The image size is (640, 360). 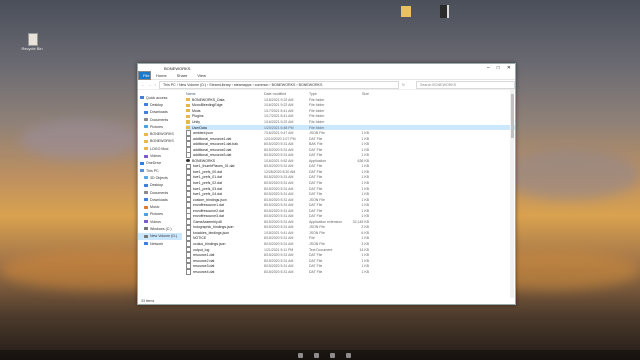 What do you see at coordinates (286, 94) in the screenshot?
I see `column-date: Date modified` at bounding box center [286, 94].